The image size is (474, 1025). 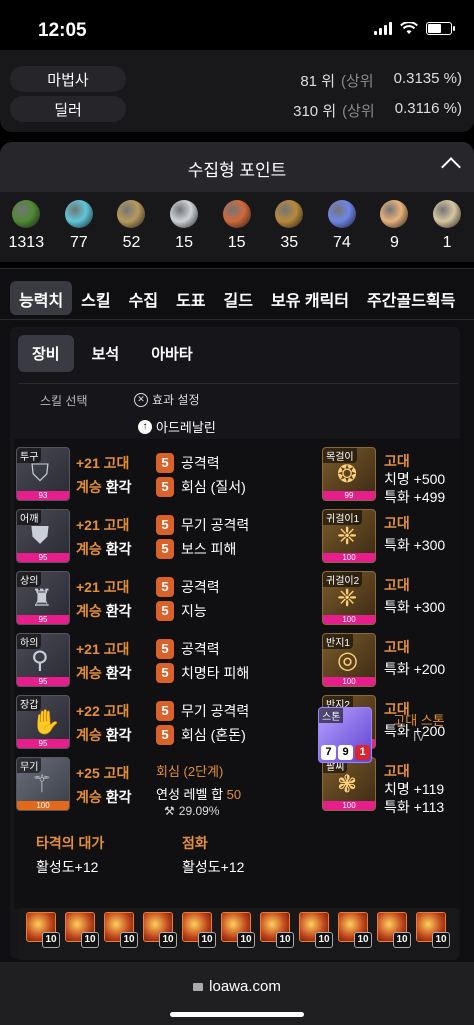 What do you see at coordinates (171, 353) in the screenshot?
I see `subtab-2: 아바타` at bounding box center [171, 353].